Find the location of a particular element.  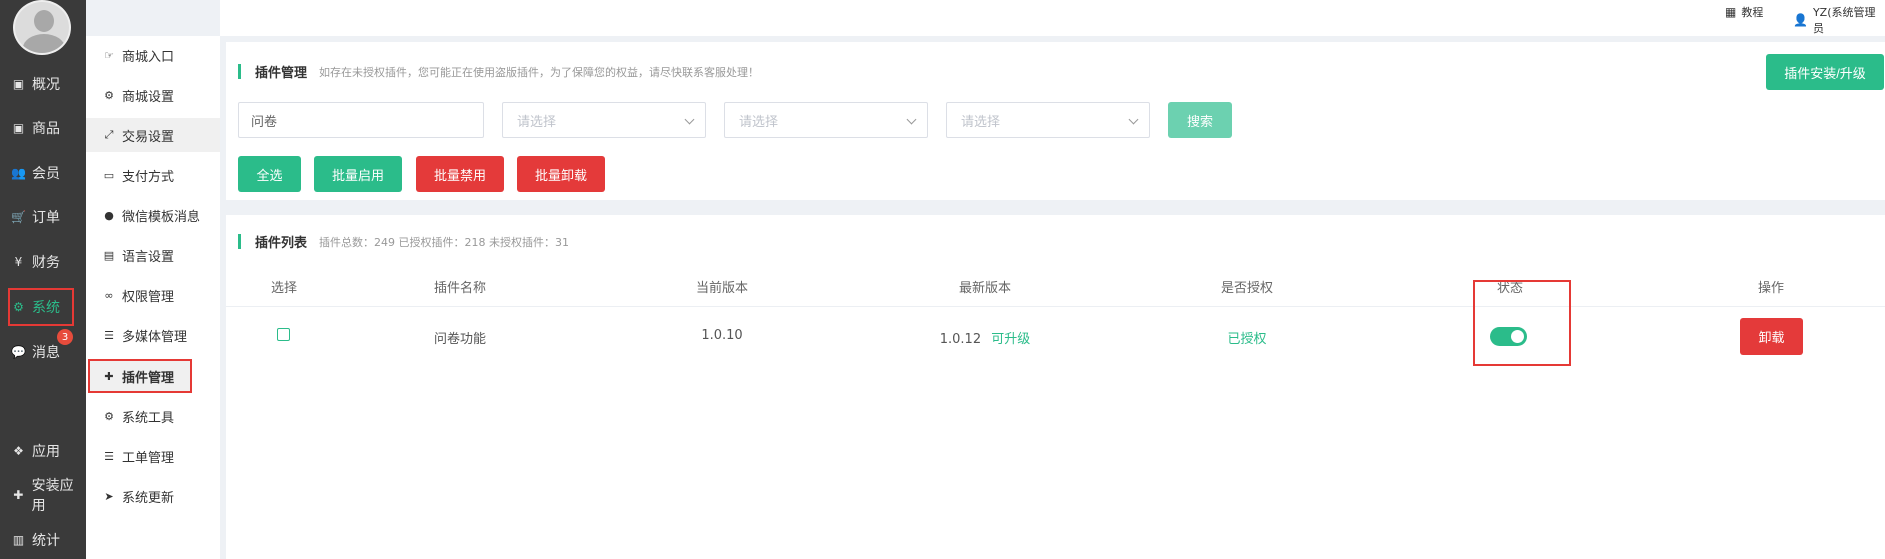

message-count-badge: 3 is located at coordinates (65, 337).